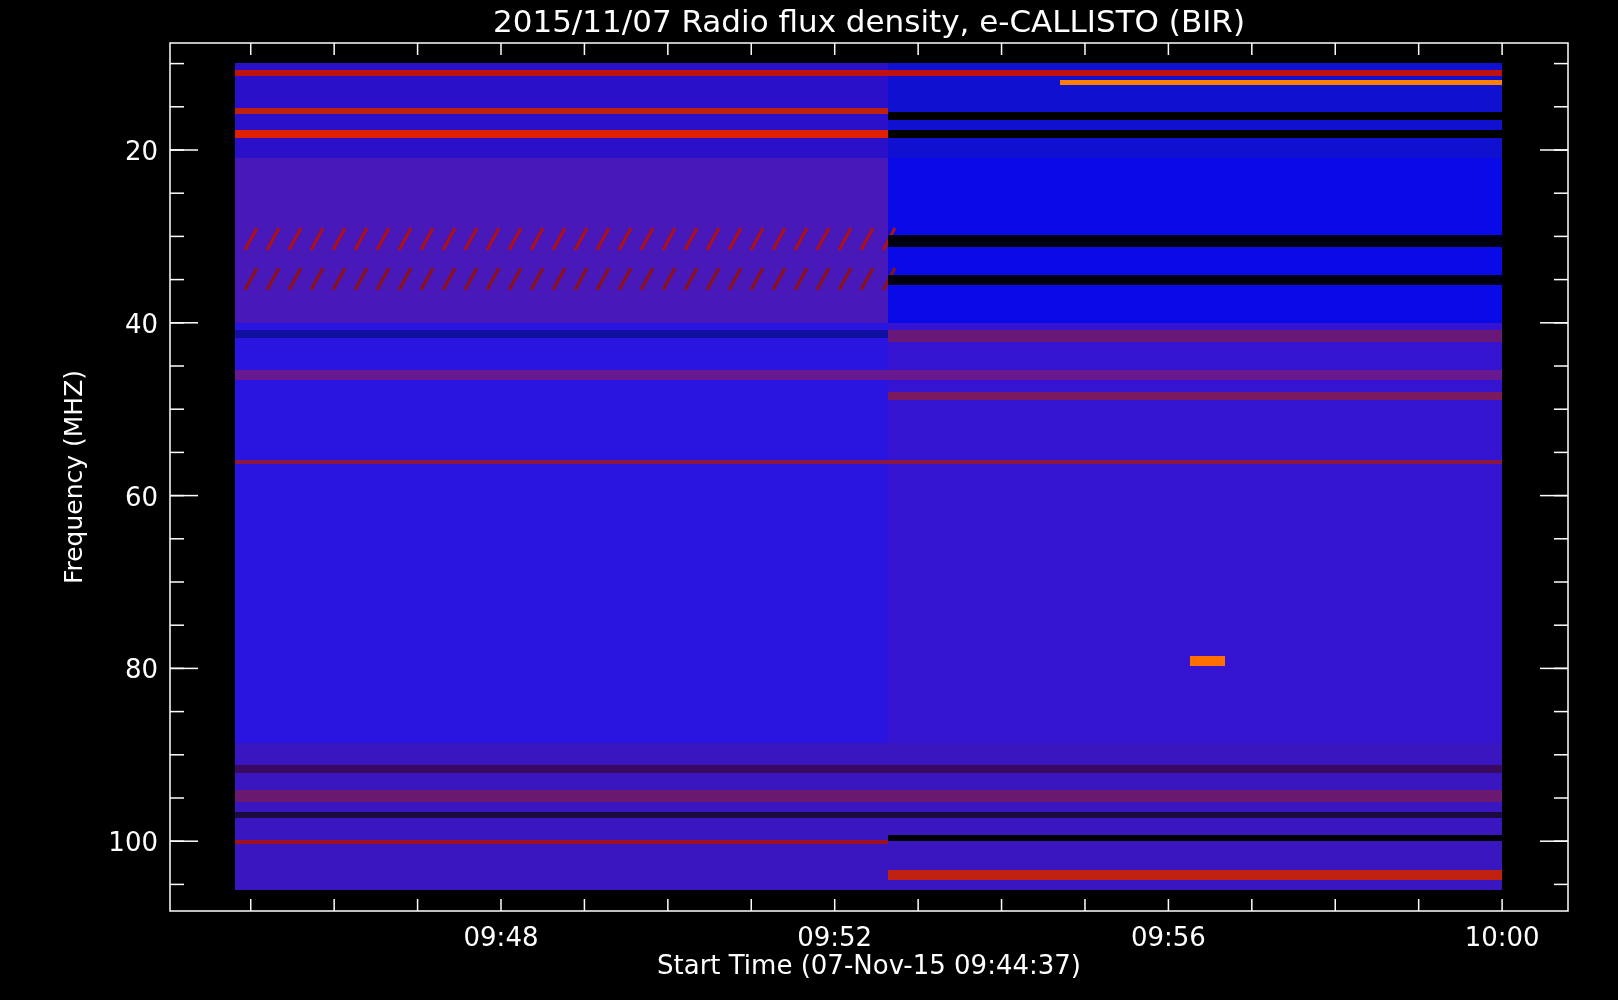 The image size is (1618, 1000). What do you see at coordinates (869, 965) in the screenshot?
I see `x-axis-label: Start Time (07-Nov-15 09:44:37)` at bounding box center [869, 965].